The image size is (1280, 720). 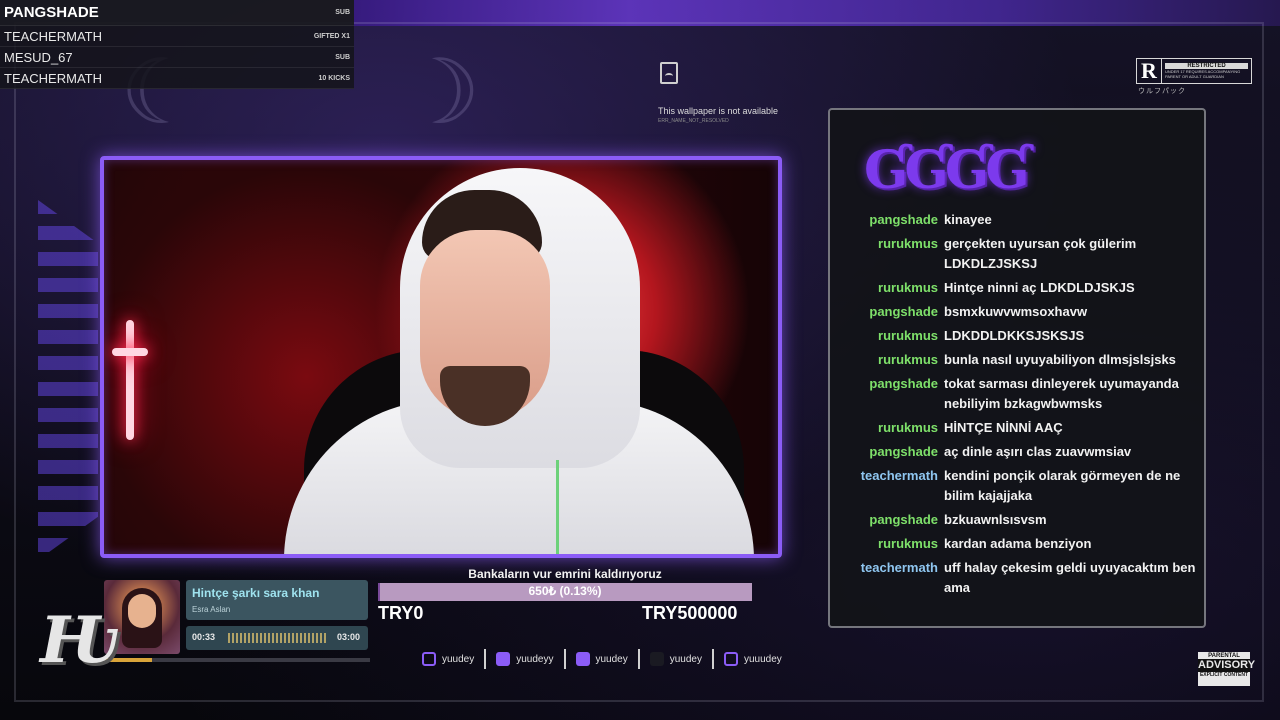 I want to click on twitter-icon, so click(x=503, y=659).